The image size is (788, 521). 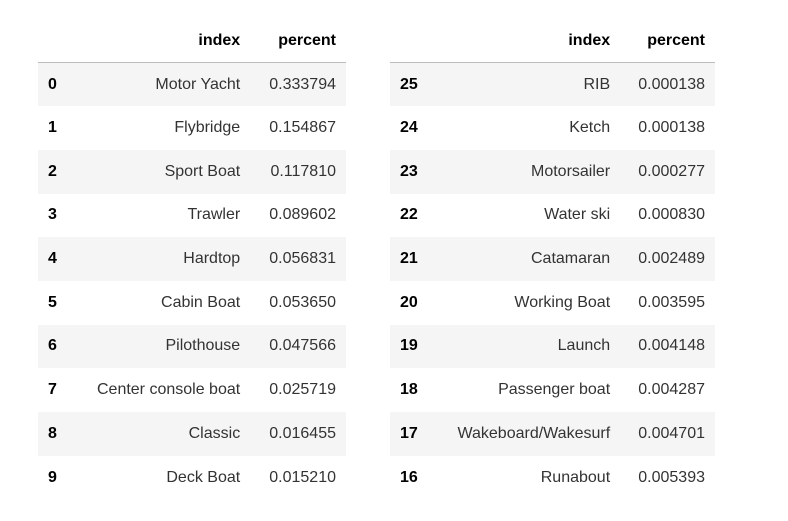 What do you see at coordinates (303, 171) in the screenshot?
I see `percent-cell: 0.117810` at bounding box center [303, 171].